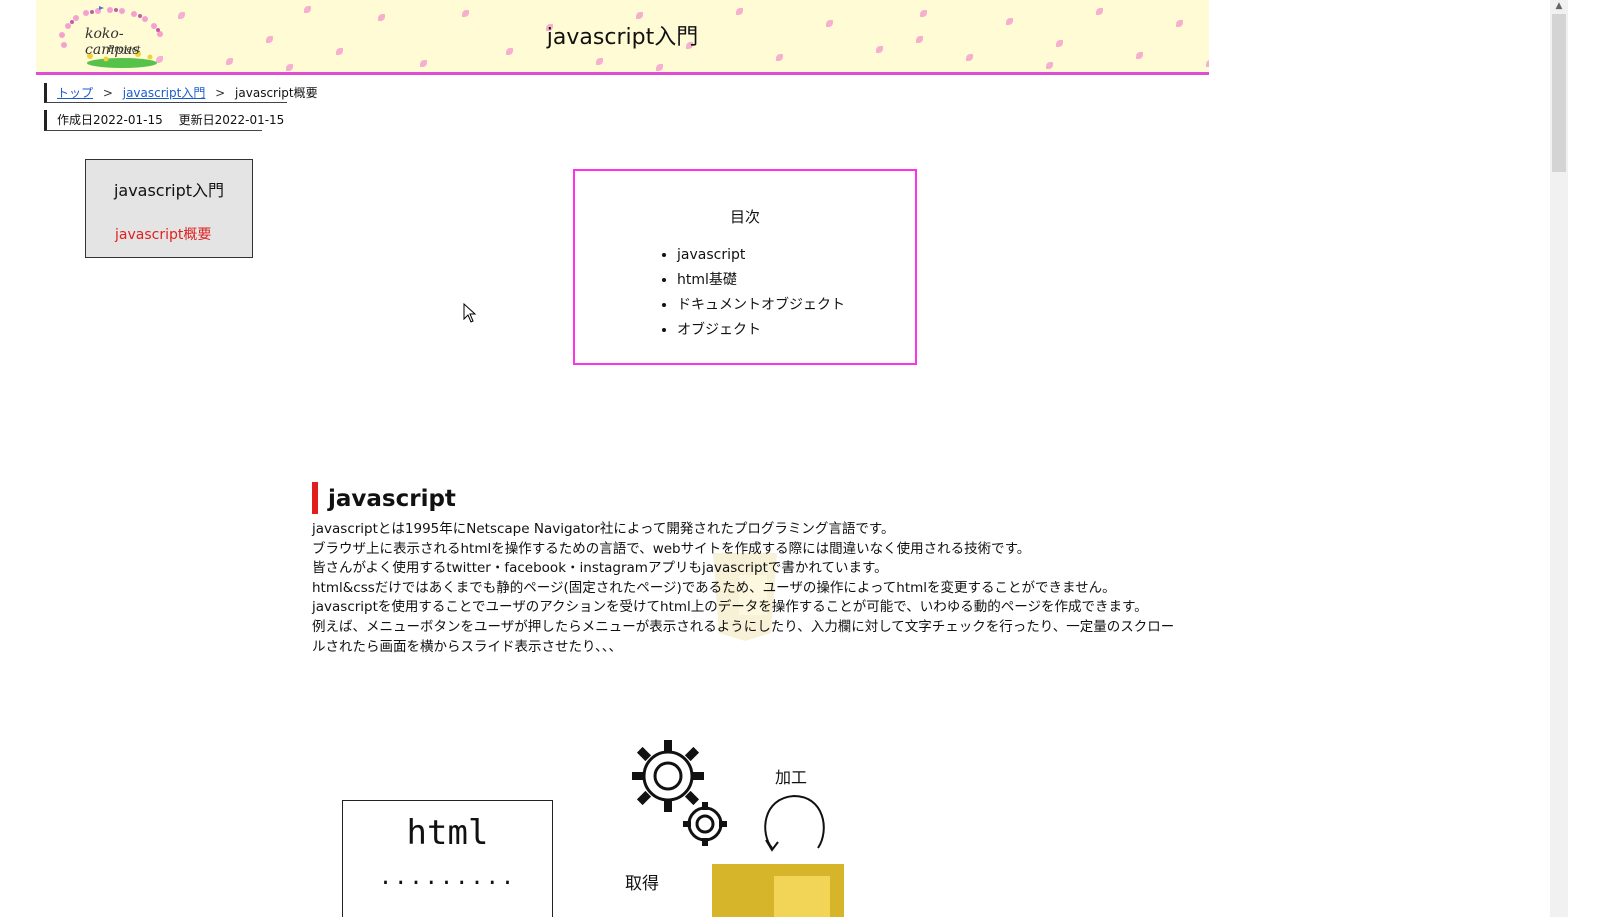  What do you see at coordinates (163, 234) in the screenshot?
I see `sidenav-item-javascript-overview: javascript概要` at bounding box center [163, 234].